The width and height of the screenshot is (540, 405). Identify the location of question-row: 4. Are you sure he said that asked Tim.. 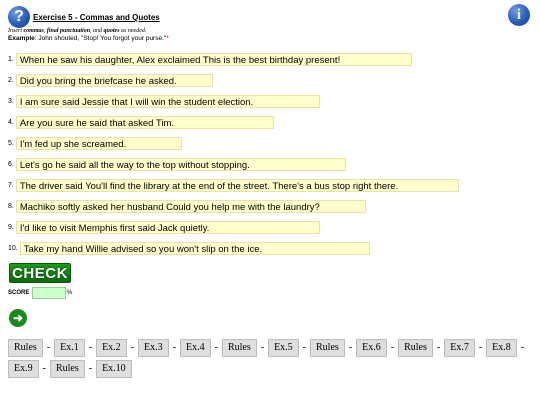
(141, 122).